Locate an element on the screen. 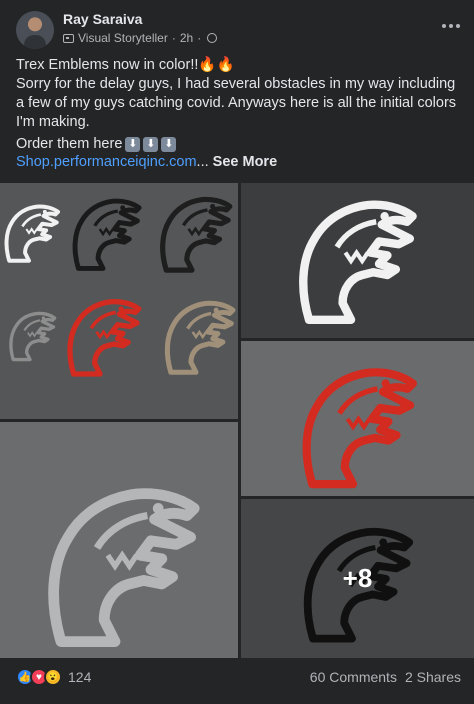 This screenshot has height=704, width=474. more-options-icon is located at coordinates (451, 26).